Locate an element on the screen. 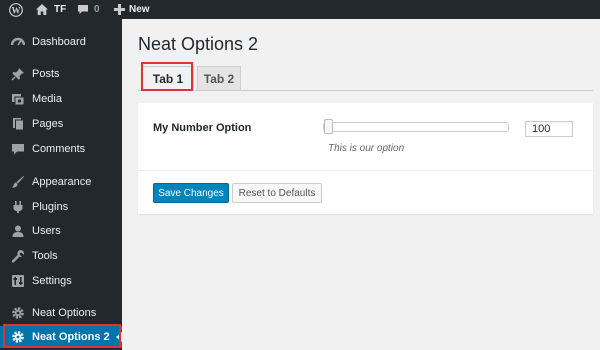 The width and height of the screenshot is (600, 350). new-content-link: New is located at coordinates (132, 9).